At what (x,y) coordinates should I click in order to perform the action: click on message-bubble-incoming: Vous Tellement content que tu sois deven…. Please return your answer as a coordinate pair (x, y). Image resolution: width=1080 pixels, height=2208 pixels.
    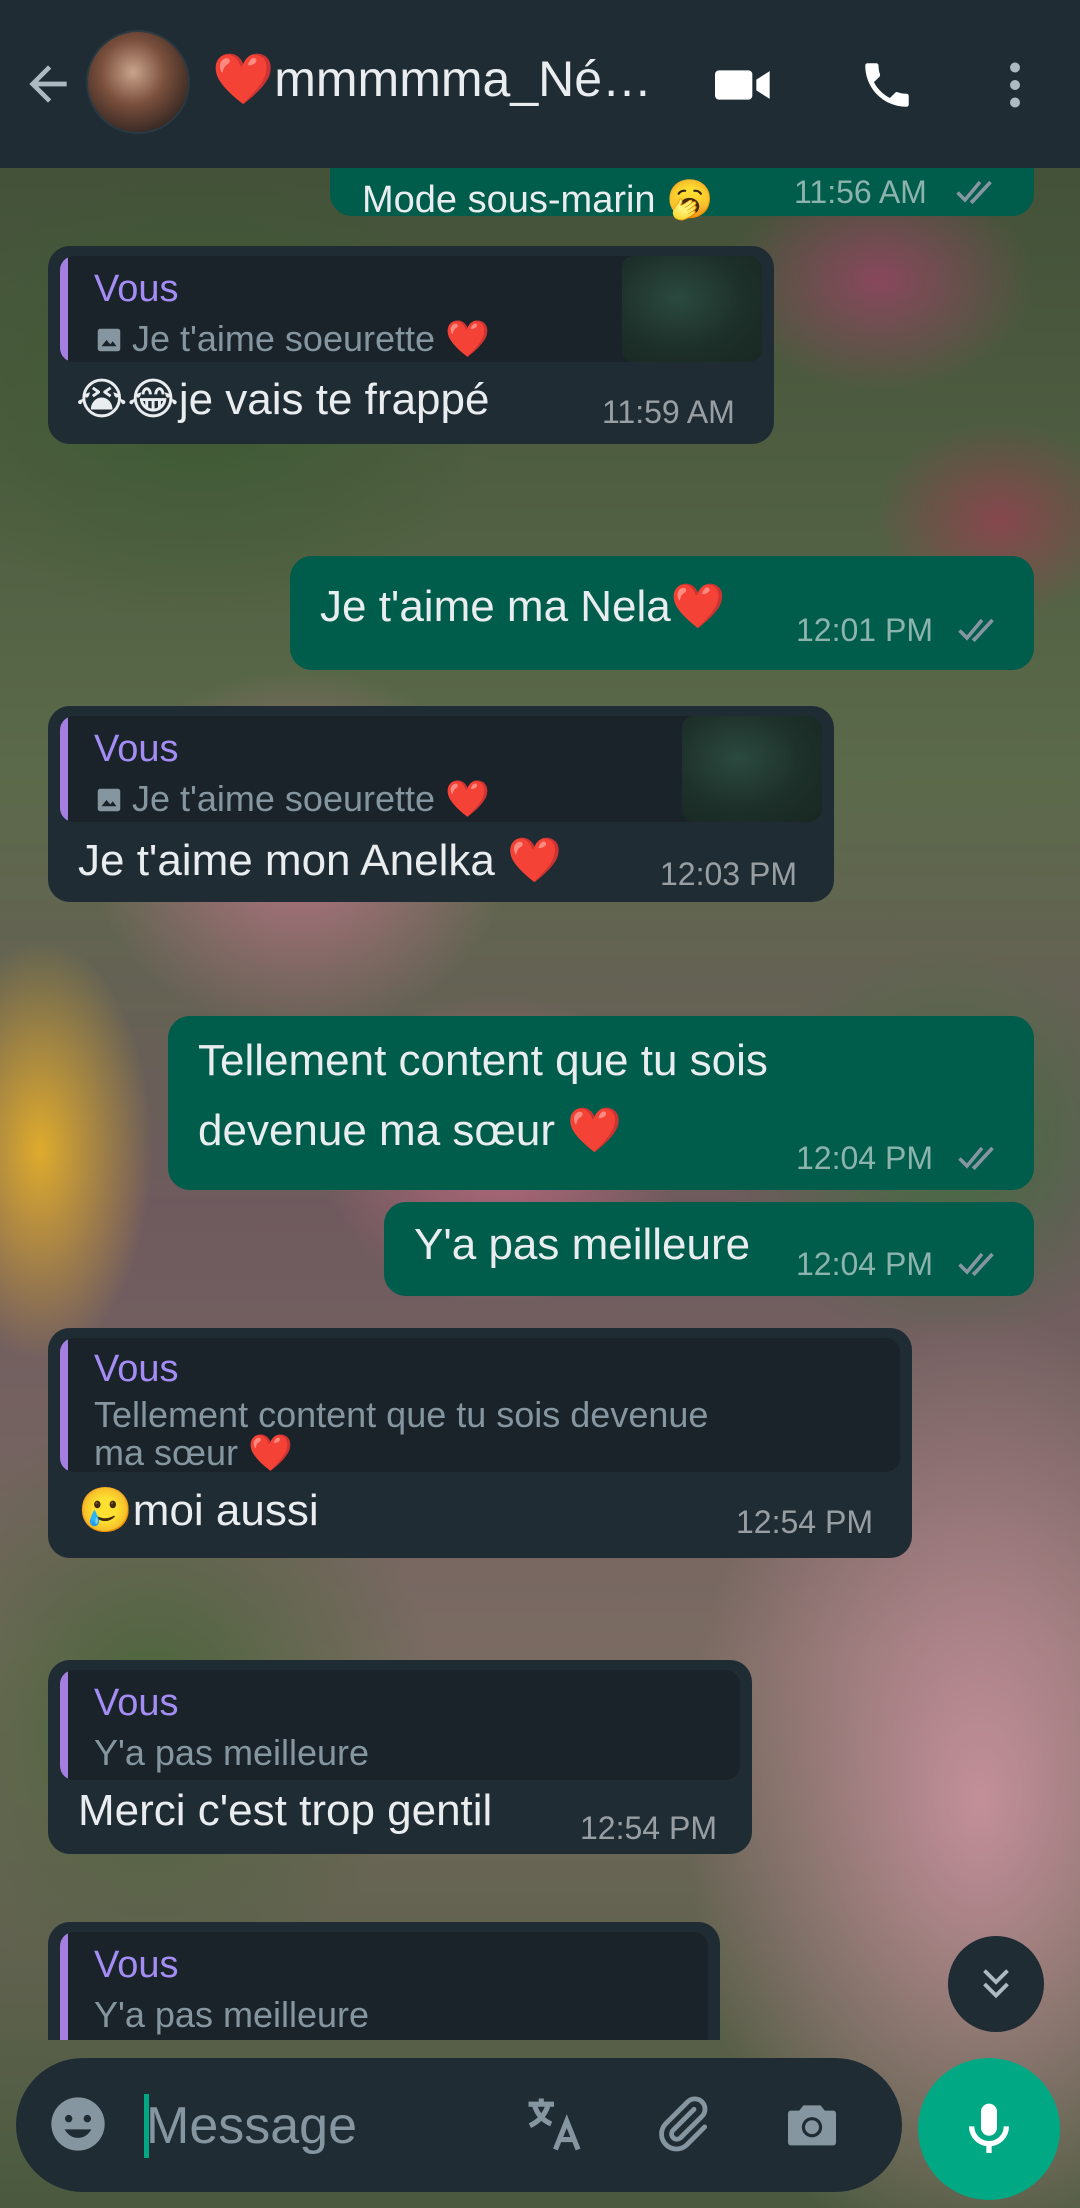
    Looking at the image, I should click on (480, 1443).